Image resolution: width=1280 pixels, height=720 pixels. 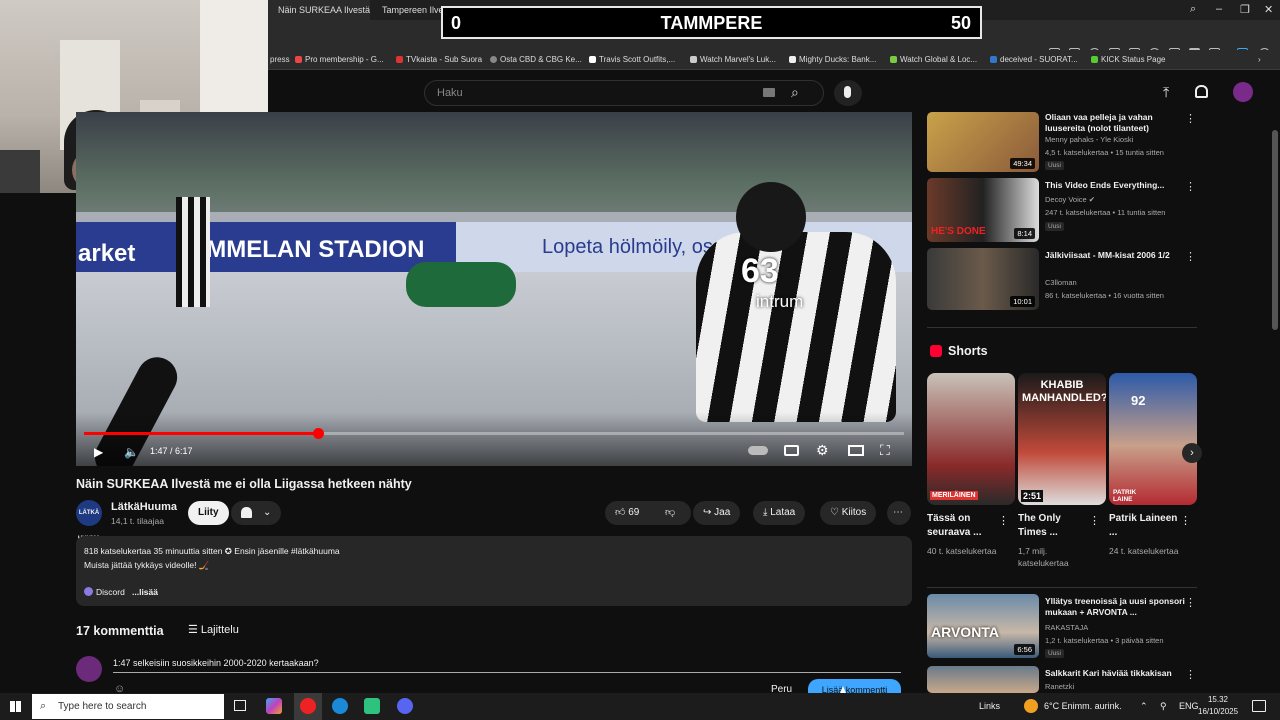 What do you see at coordinates (89, 521) in the screenshot?
I see `channel-avatar: LÄTKÄ HUUMA` at bounding box center [89, 521].